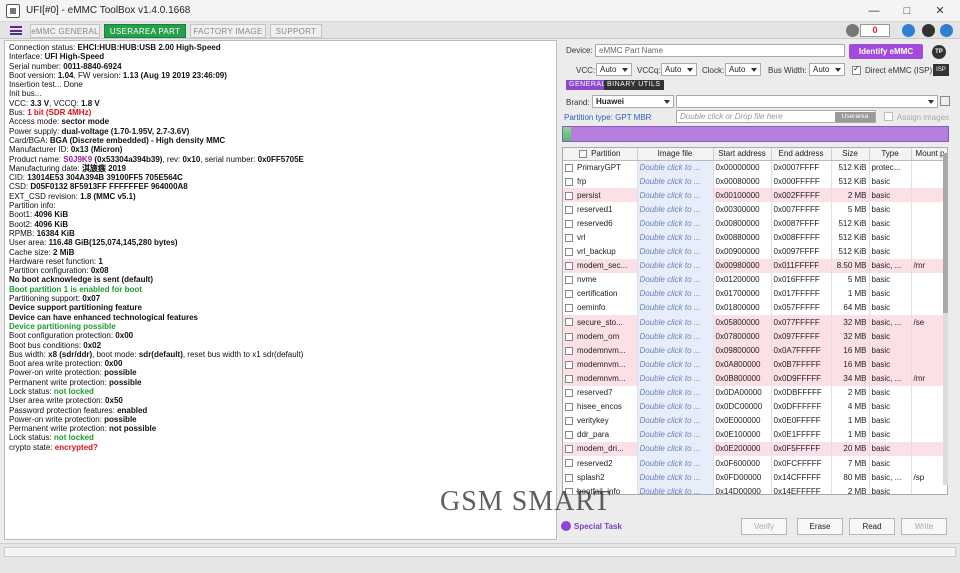 This screenshot has height=573, width=960. What do you see at coordinates (872, 526) in the screenshot?
I see `read-button: Read` at bounding box center [872, 526].